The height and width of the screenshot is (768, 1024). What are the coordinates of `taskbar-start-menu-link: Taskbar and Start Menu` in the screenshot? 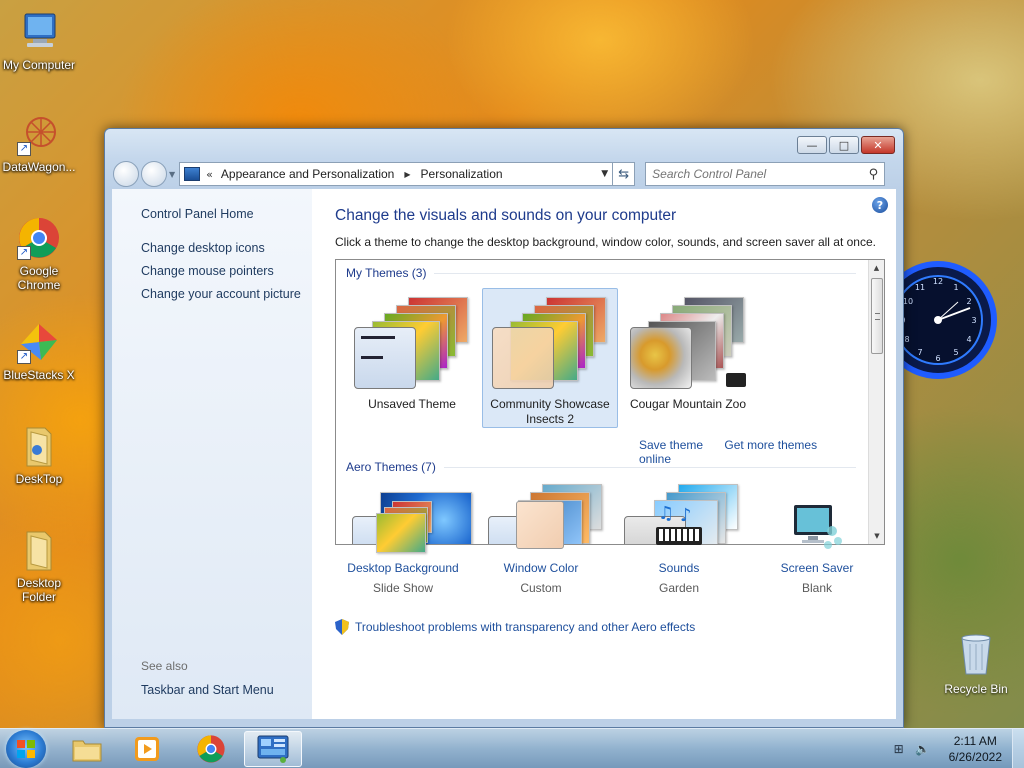 It's located at (207, 690).